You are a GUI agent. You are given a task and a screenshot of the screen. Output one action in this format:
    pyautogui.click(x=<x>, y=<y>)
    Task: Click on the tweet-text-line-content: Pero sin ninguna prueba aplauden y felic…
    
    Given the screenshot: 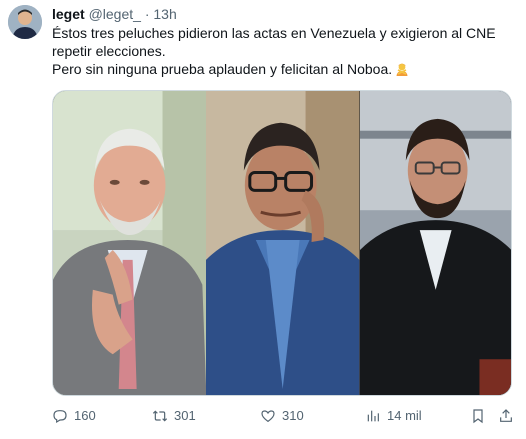 What is the action you would take?
    pyautogui.click(x=222, y=69)
    